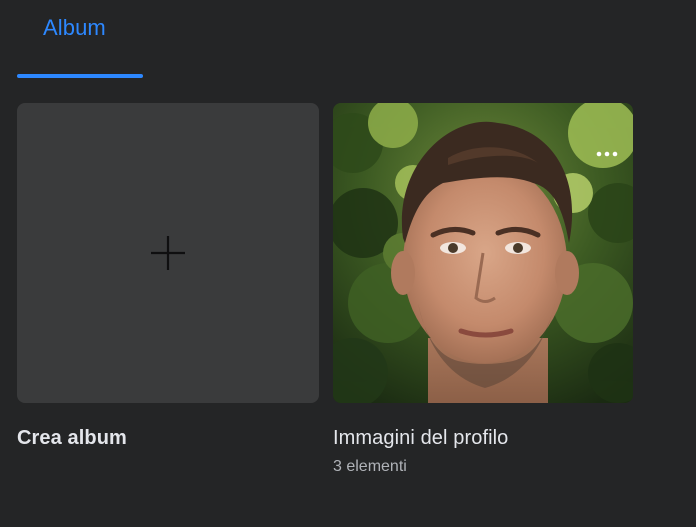  I want to click on create-album-label: Crea album, so click(168, 438).